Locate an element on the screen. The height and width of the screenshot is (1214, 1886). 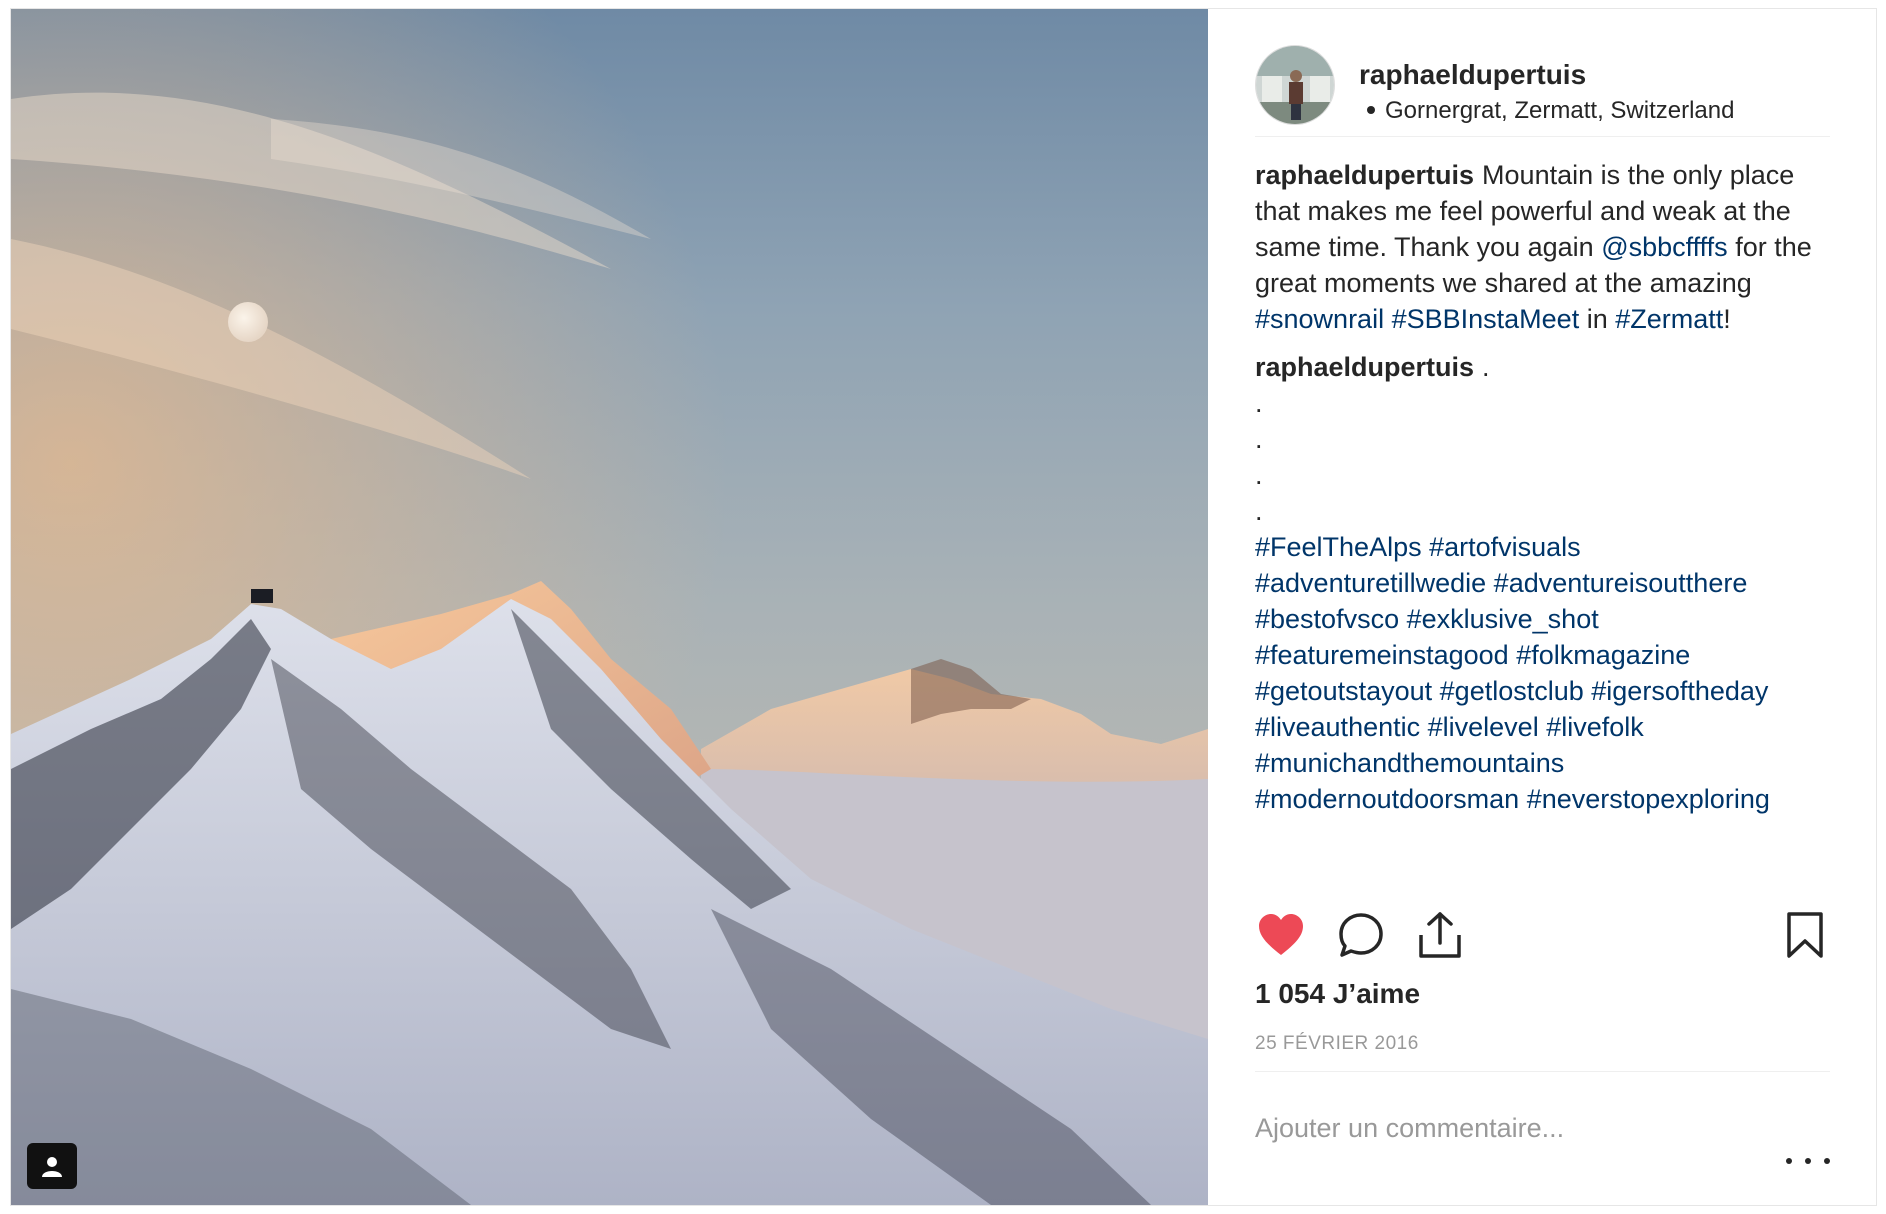
comment-button is located at coordinates (1361, 935).